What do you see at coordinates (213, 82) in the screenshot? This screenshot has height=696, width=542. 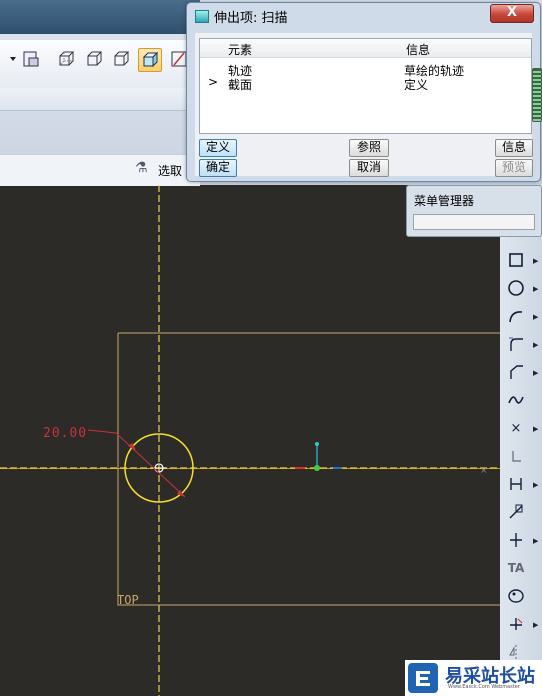 I see `row-marker: >` at bounding box center [213, 82].